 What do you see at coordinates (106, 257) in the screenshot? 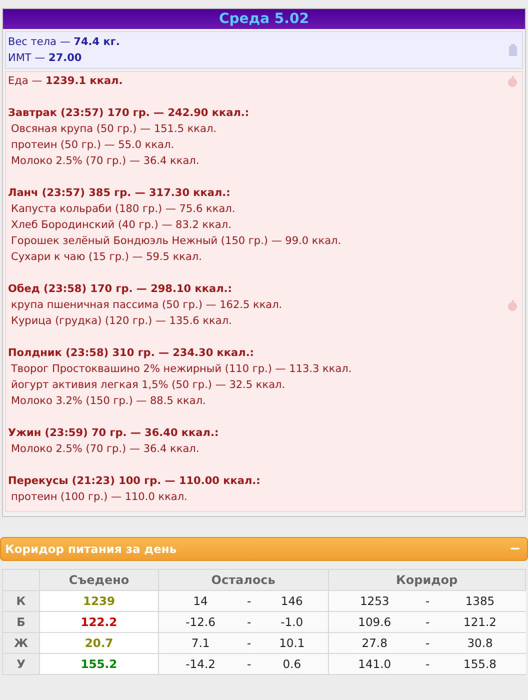
I see `food-item: Сухари к чаю (15 гр.) — 59.5 ккал.` at bounding box center [106, 257].